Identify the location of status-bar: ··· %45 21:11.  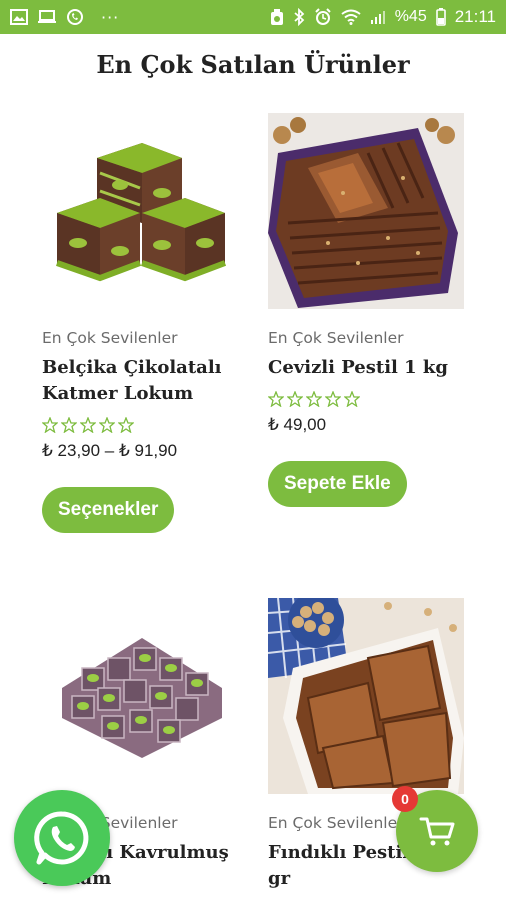
(253, 17).